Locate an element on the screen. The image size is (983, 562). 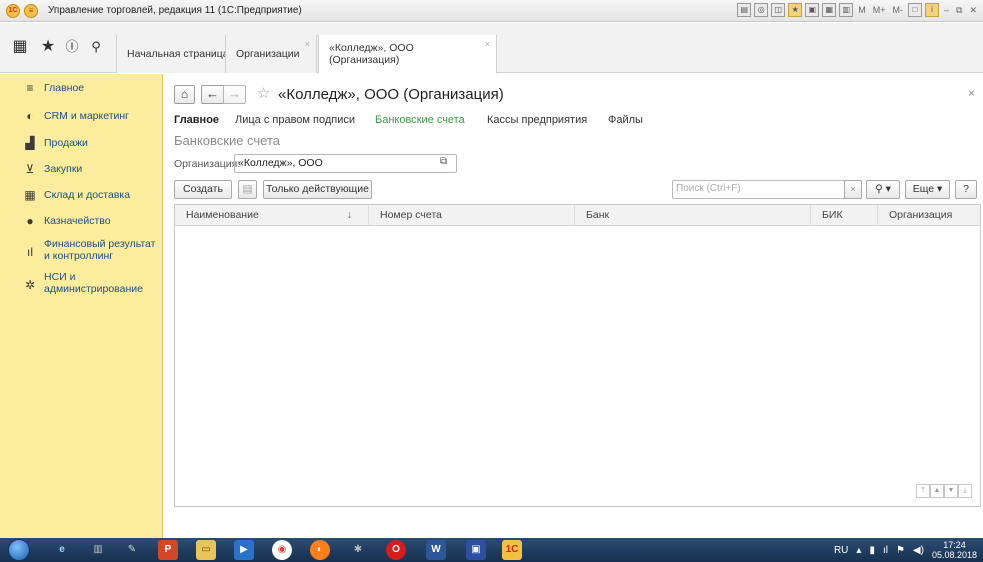
maximize-icon: ⧉ is located at coordinates (959, 10).